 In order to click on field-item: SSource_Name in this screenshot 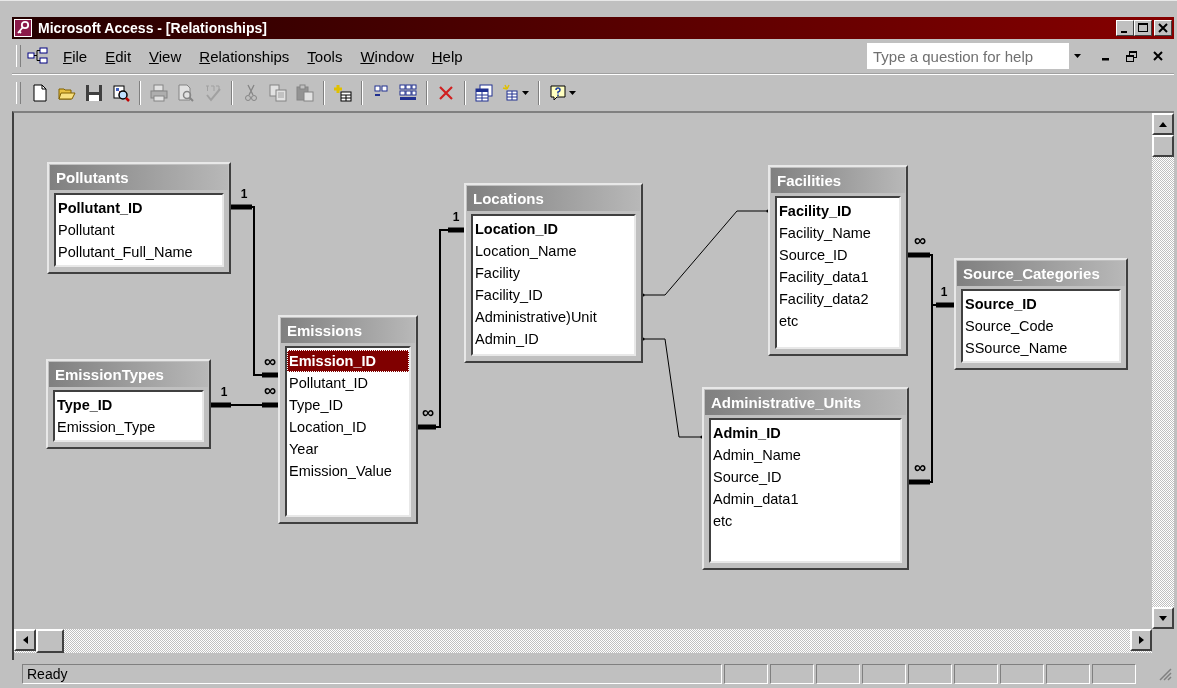, I will do `click(1041, 348)`.